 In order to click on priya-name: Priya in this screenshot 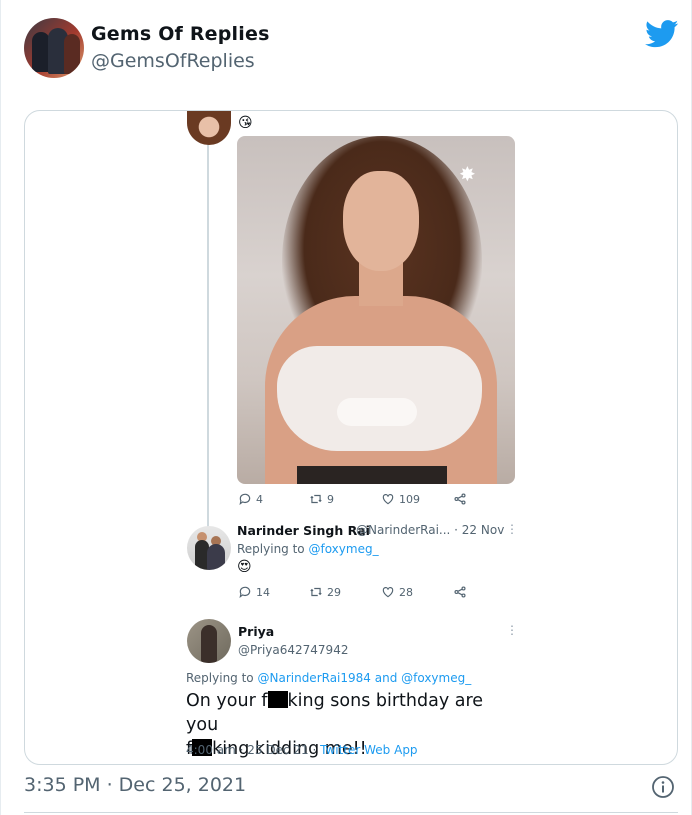, I will do `click(256, 631)`.